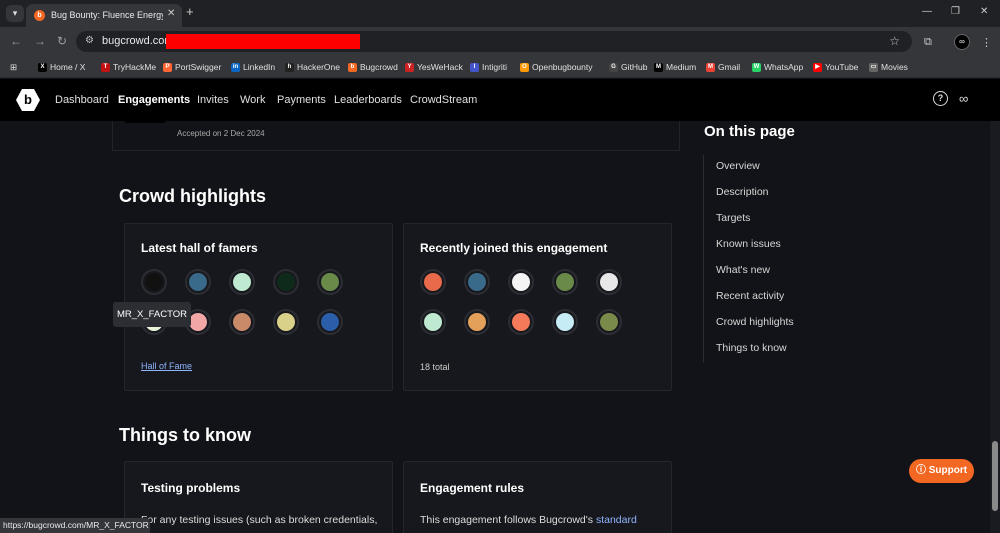 Image resolution: width=1000 pixels, height=533 pixels. I want to click on hall-of-fame-link: Hall of Fame, so click(166, 366).